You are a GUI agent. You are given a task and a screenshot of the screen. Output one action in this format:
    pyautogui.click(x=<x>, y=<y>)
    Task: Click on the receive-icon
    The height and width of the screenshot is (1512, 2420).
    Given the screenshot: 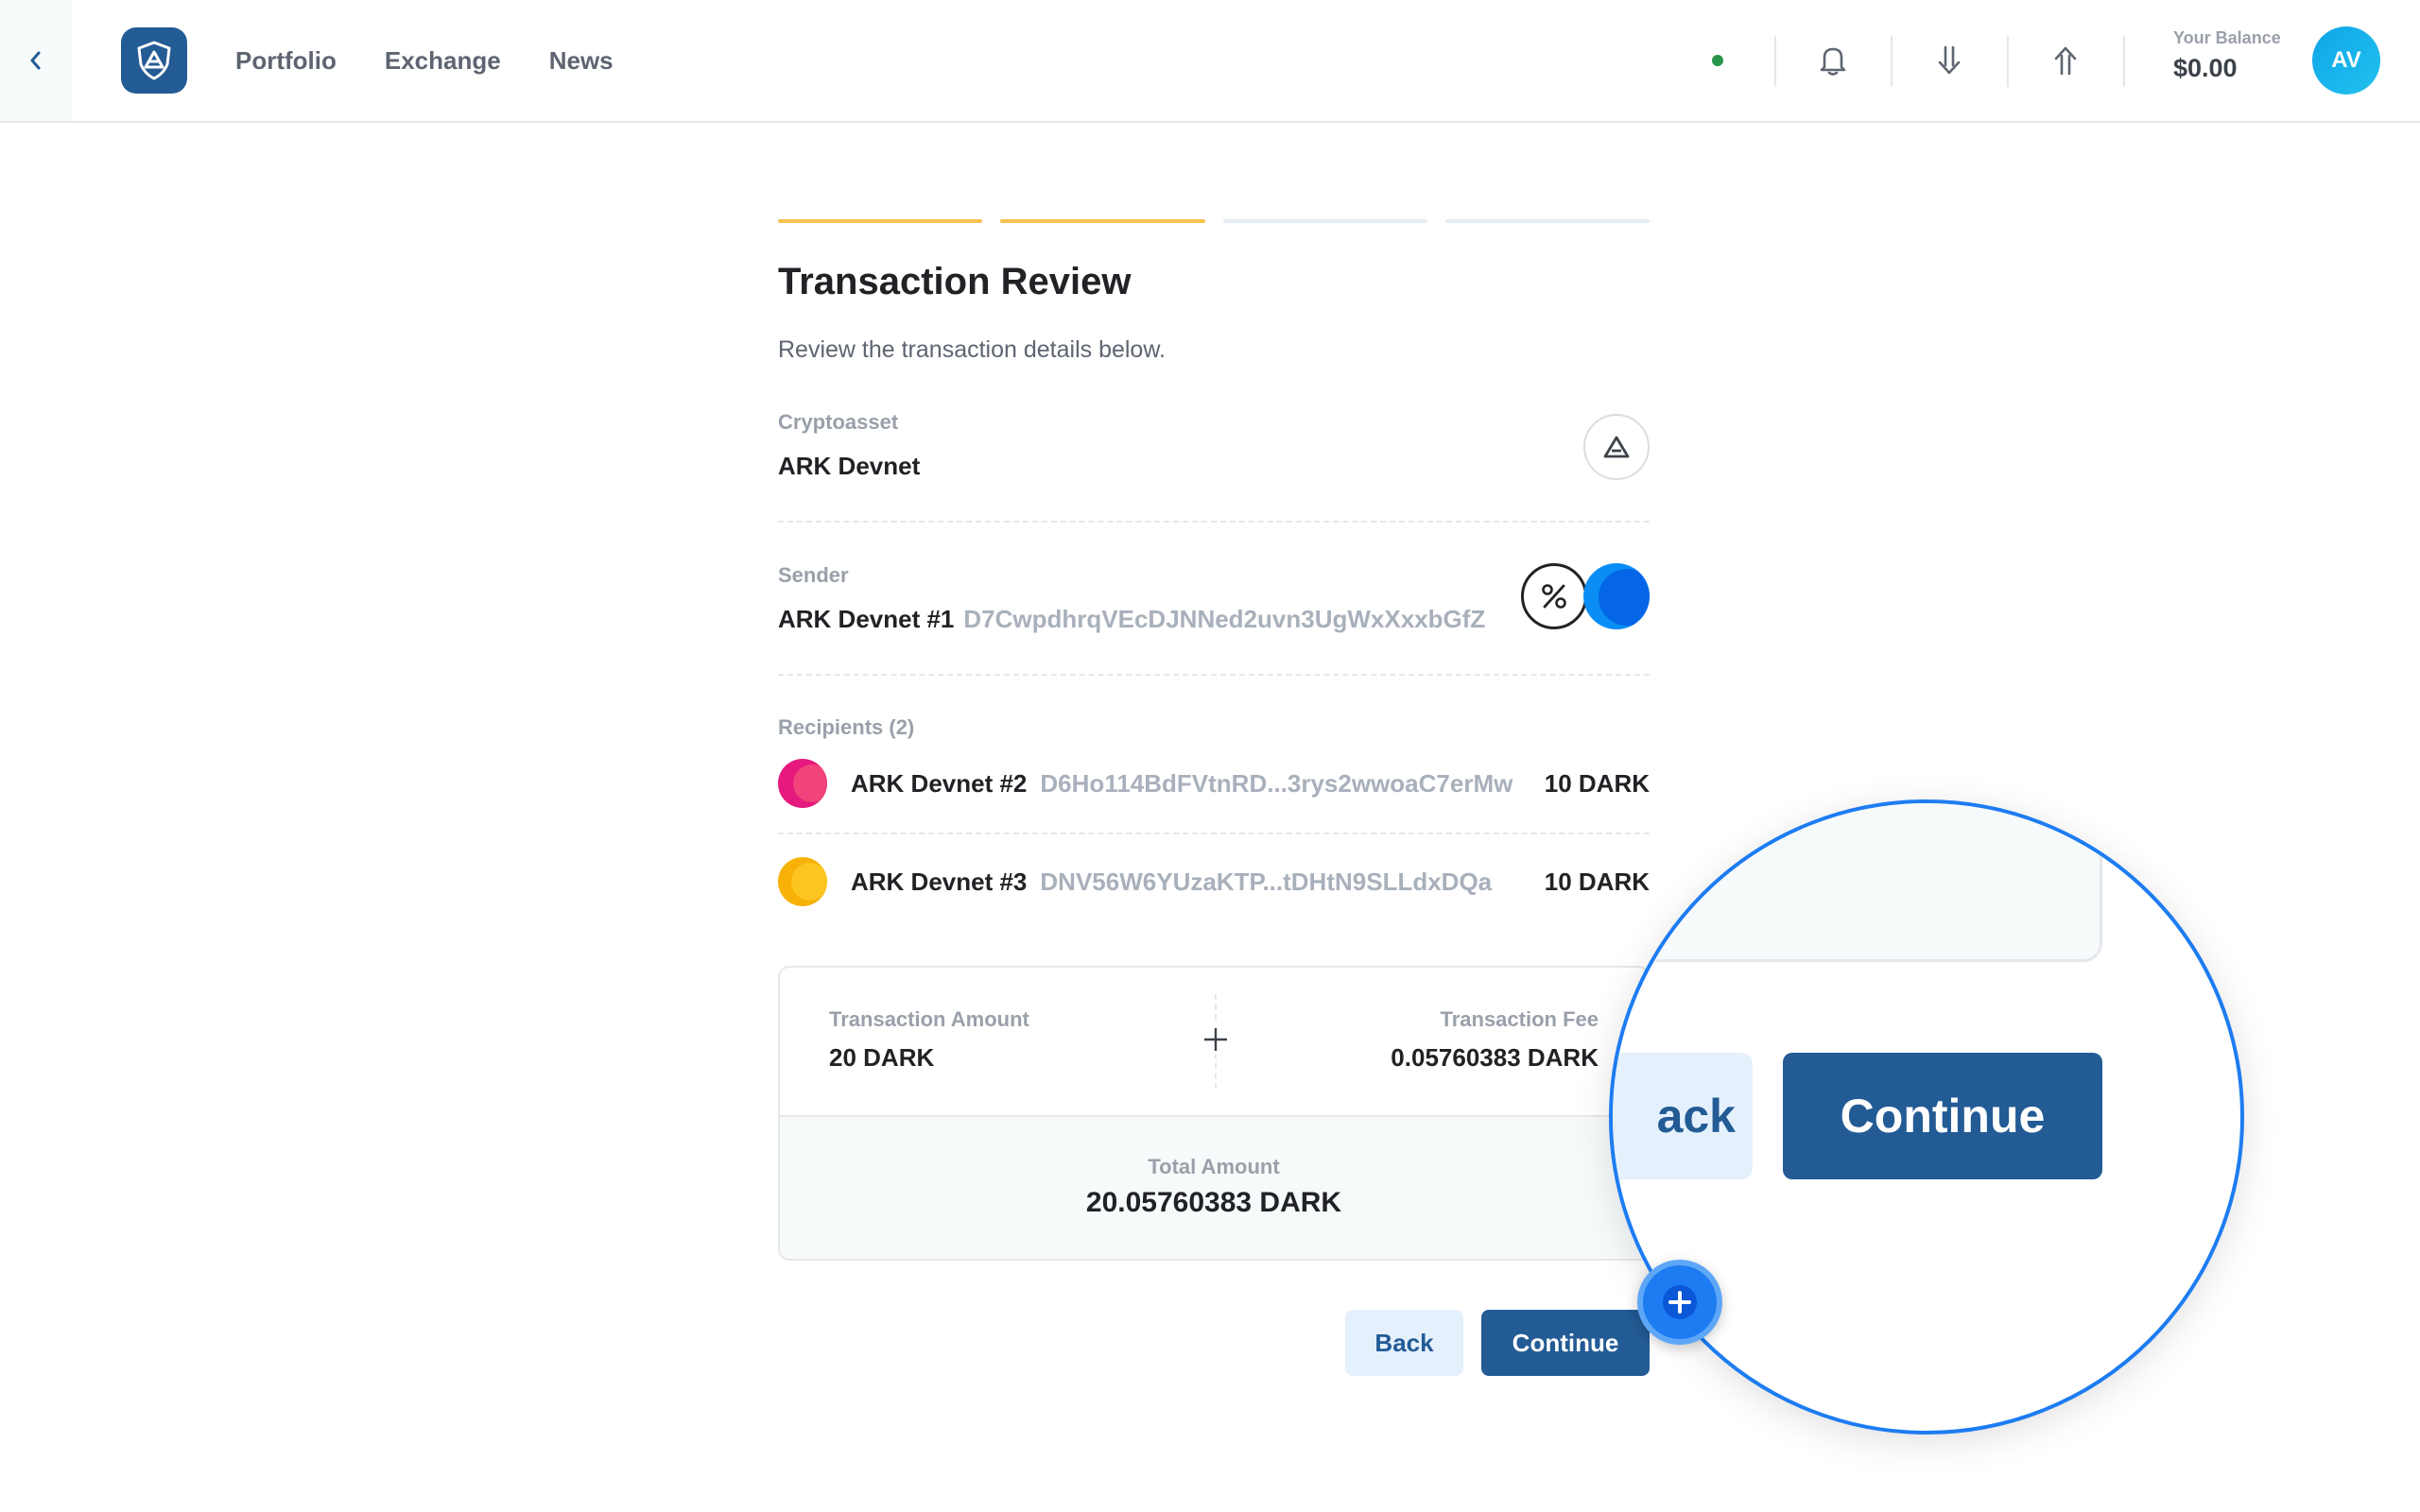 What is the action you would take?
    pyautogui.click(x=1949, y=60)
    